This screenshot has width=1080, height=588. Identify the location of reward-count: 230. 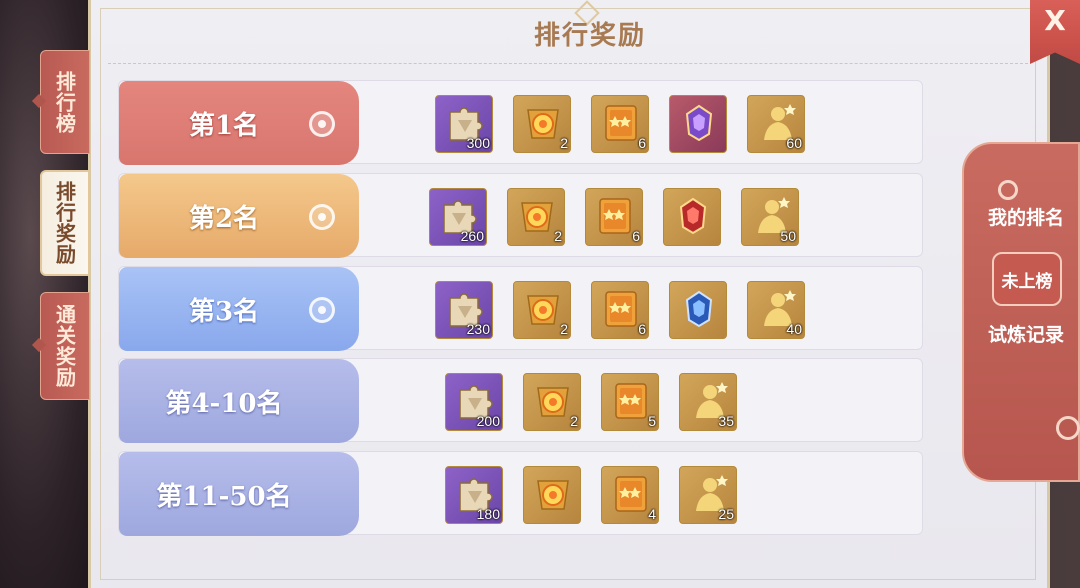
(478, 329).